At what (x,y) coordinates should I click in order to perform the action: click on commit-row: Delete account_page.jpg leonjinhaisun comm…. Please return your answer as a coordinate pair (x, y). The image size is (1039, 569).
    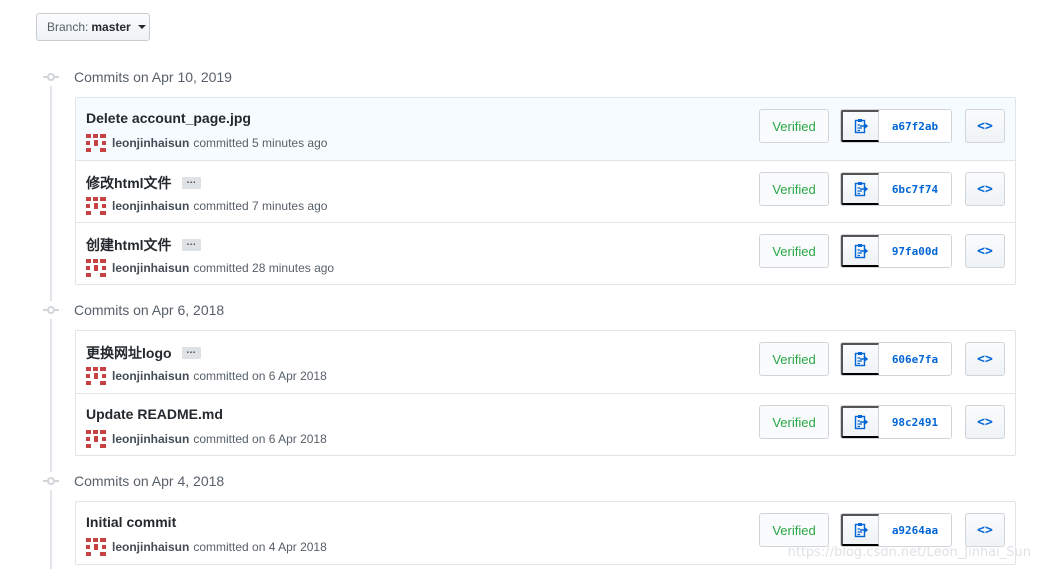
    Looking at the image, I should click on (545, 129).